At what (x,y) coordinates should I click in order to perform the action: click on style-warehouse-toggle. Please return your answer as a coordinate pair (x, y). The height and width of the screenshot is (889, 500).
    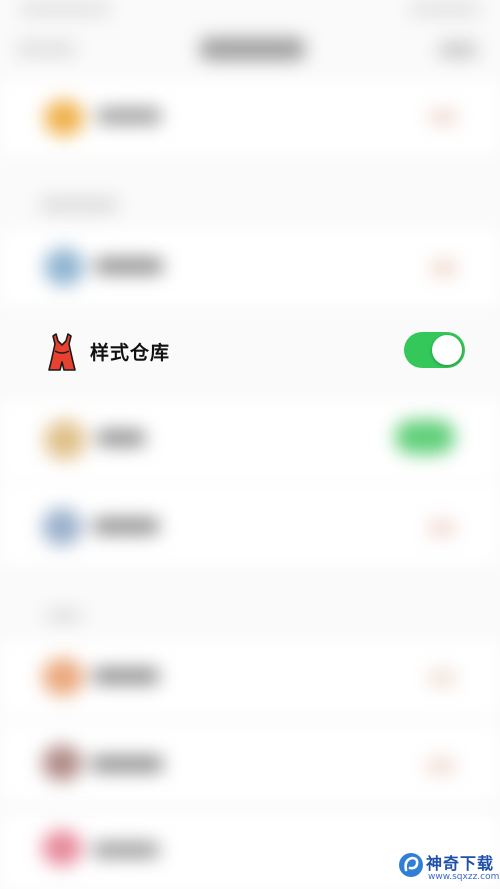
    Looking at the image, I should click on (434, 350).